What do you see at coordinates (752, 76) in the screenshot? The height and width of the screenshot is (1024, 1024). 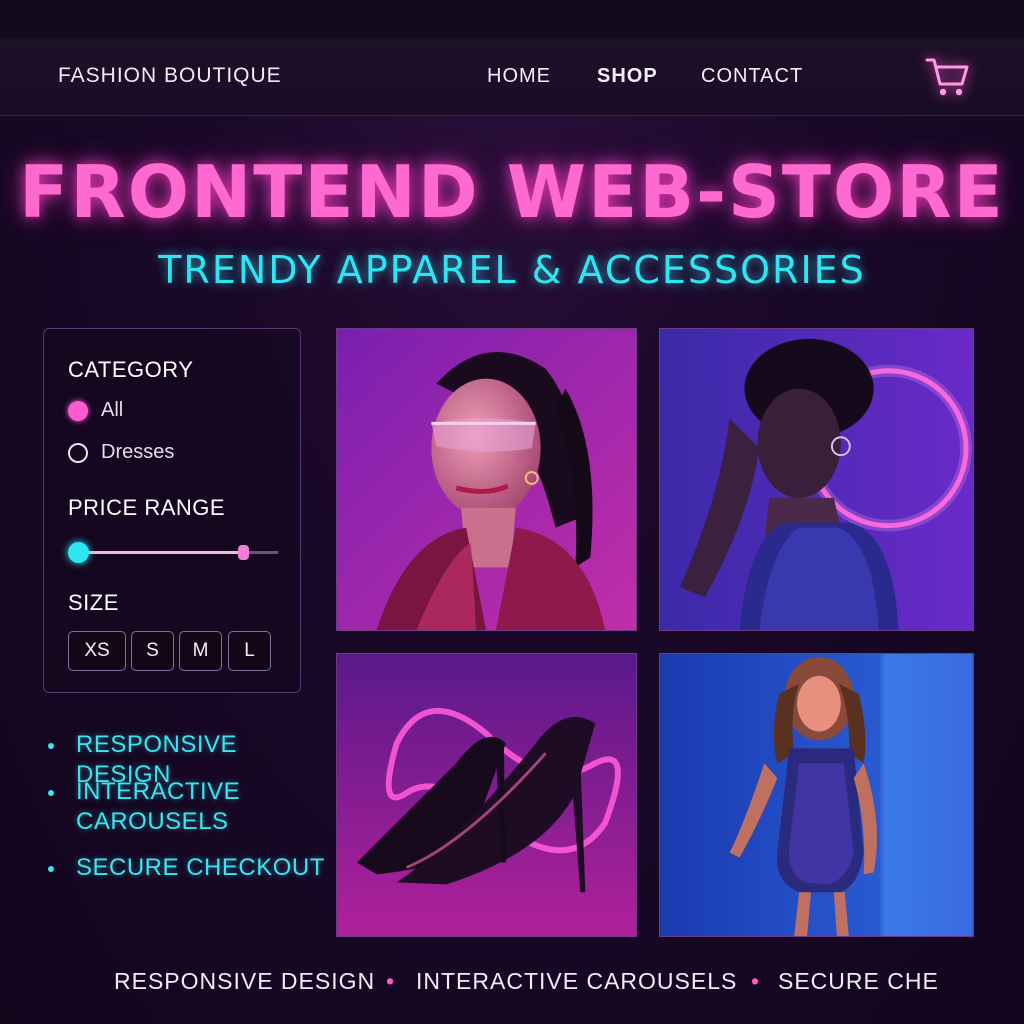 I see `nav-contact: CONTACT` at bounding box center [752, 76].